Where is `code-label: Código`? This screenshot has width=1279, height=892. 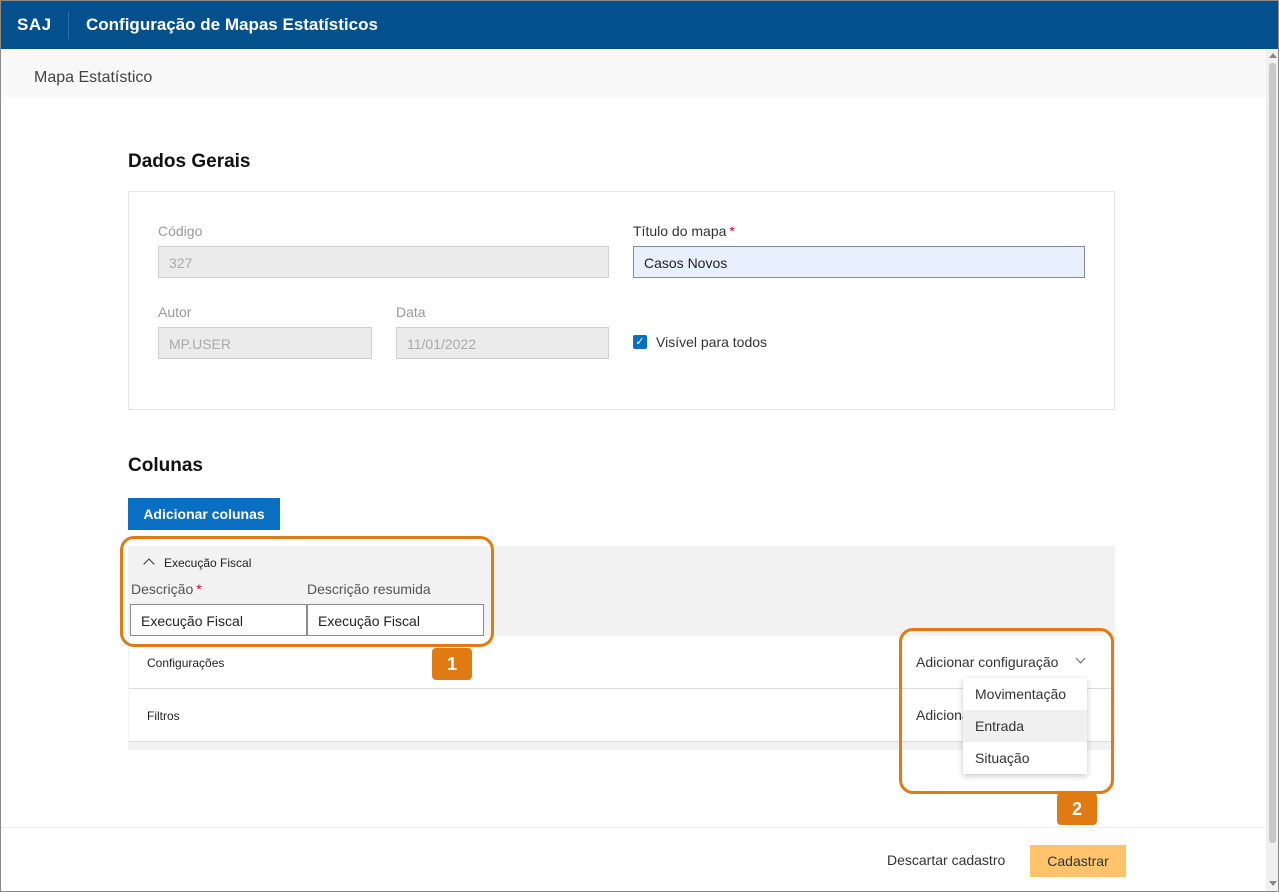
code-label: Código is located at coordinates (180, 231).